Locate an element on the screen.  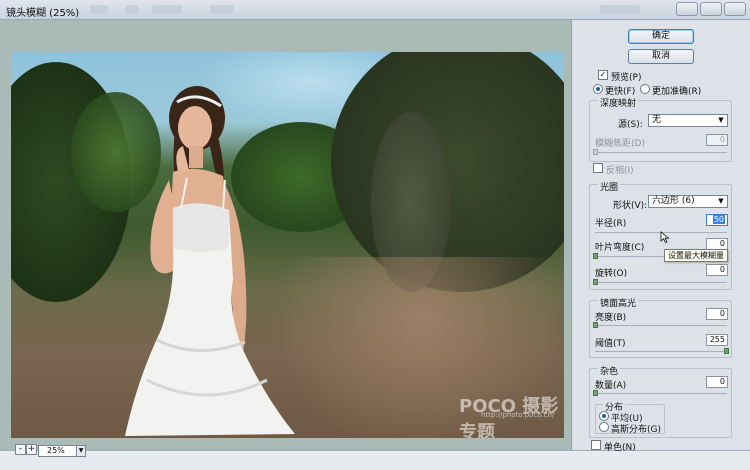
brightness-slider-track is located at coordinates (661, 325).